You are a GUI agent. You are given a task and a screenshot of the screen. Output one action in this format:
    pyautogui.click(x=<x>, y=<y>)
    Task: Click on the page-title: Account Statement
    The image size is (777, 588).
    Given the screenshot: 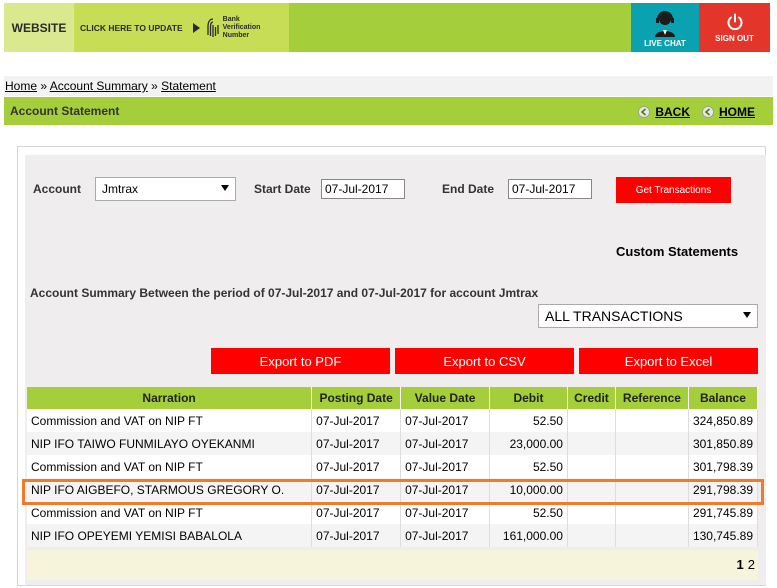 What is the action you would take?
    pyautogui.click(x=65, y=111)
    